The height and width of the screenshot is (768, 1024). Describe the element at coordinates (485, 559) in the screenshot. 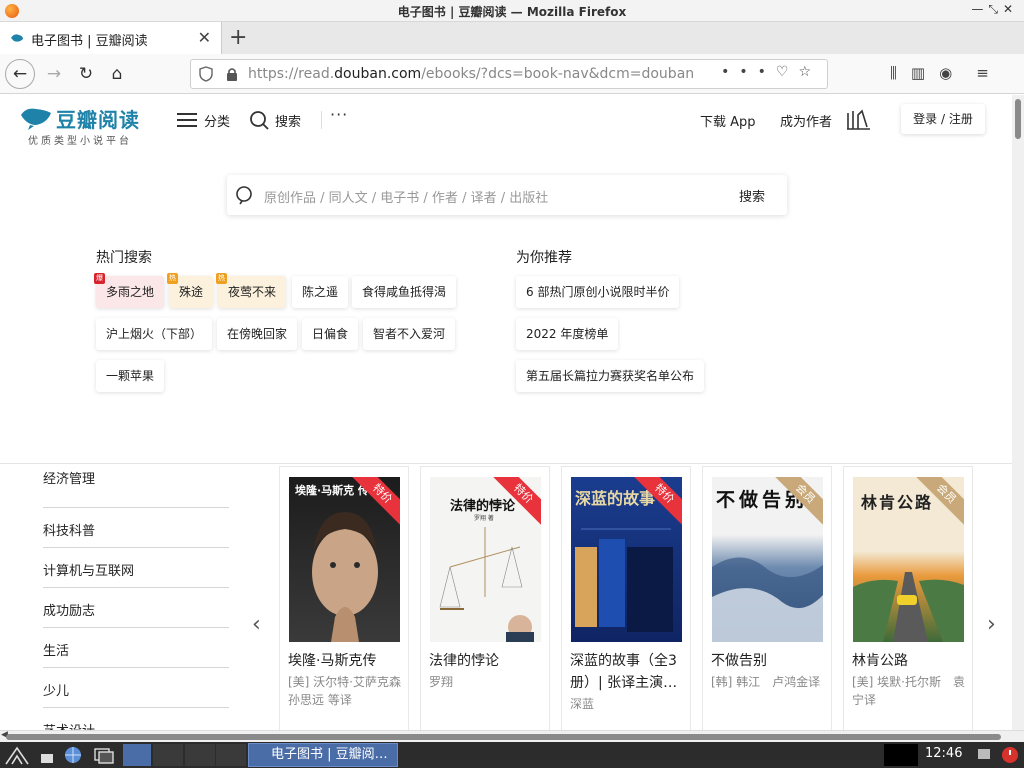

I see `book-cover: 法律的悖论 罗翔 著 特价` at that location.